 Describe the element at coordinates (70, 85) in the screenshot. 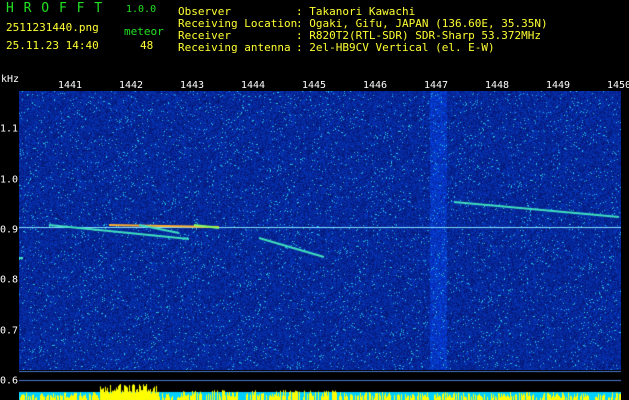

I see `x-tick-label: 1441` at that location.